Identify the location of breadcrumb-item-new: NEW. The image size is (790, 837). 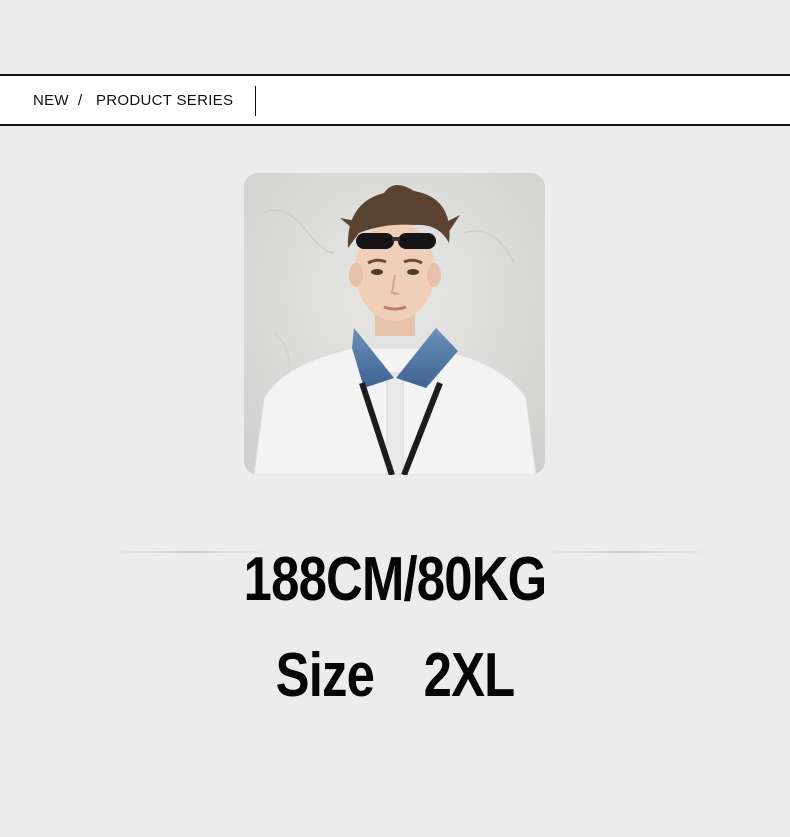
(51, 100).